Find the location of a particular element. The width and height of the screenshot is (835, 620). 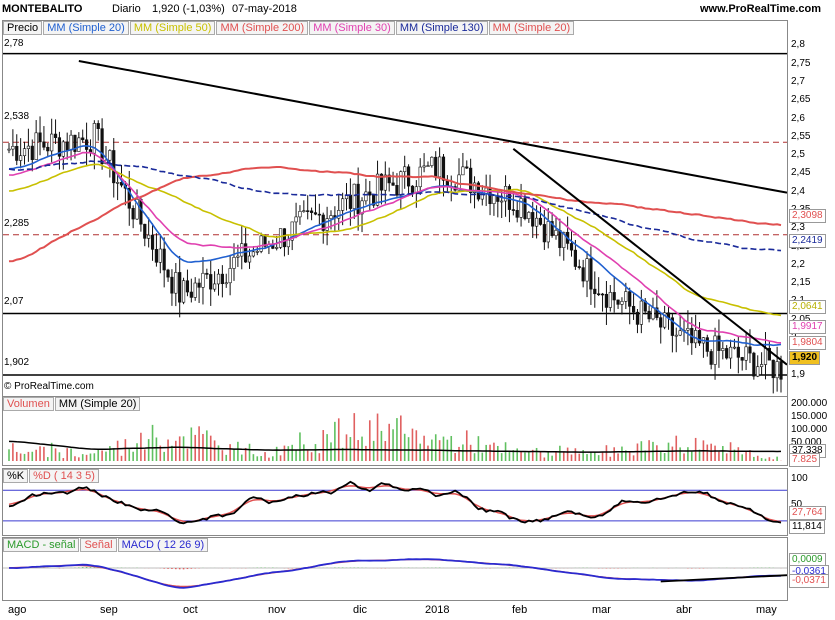

legend-signal: Señal is located at coordinates (98, 545).